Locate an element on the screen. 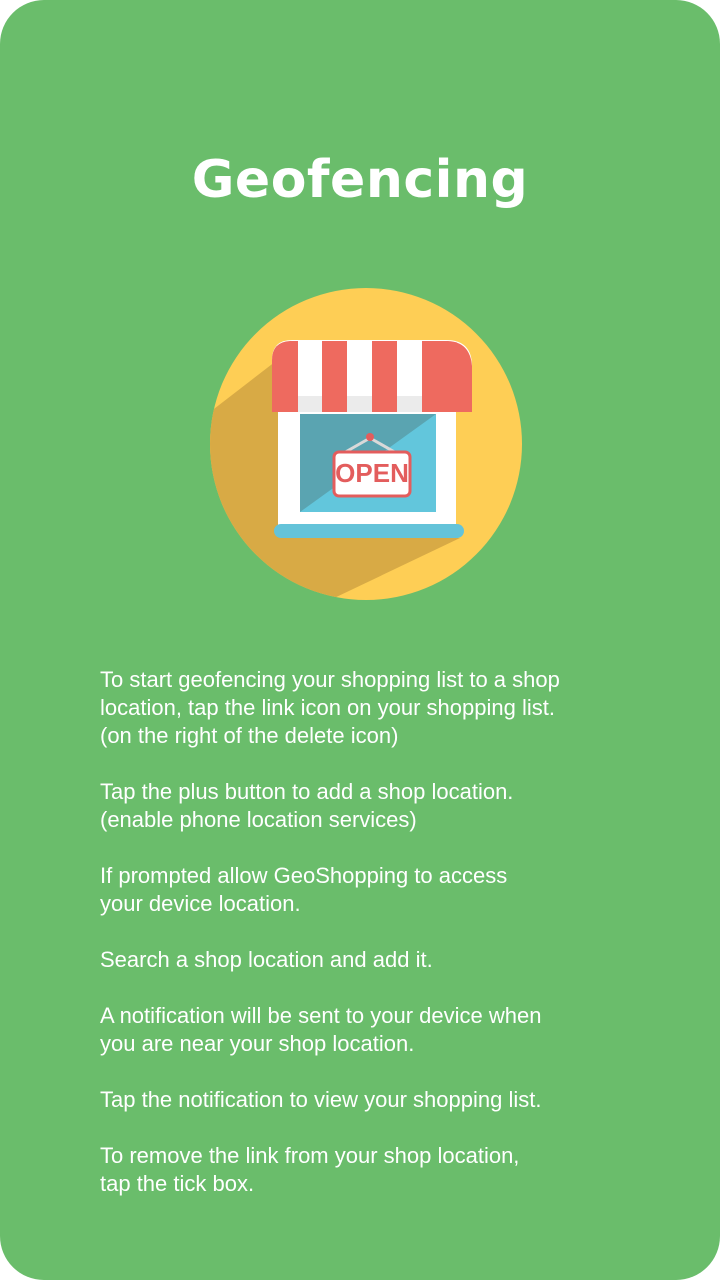 The height and width of the screenshot is (1280, 720). shop-base is located at coordinates (369, 531).